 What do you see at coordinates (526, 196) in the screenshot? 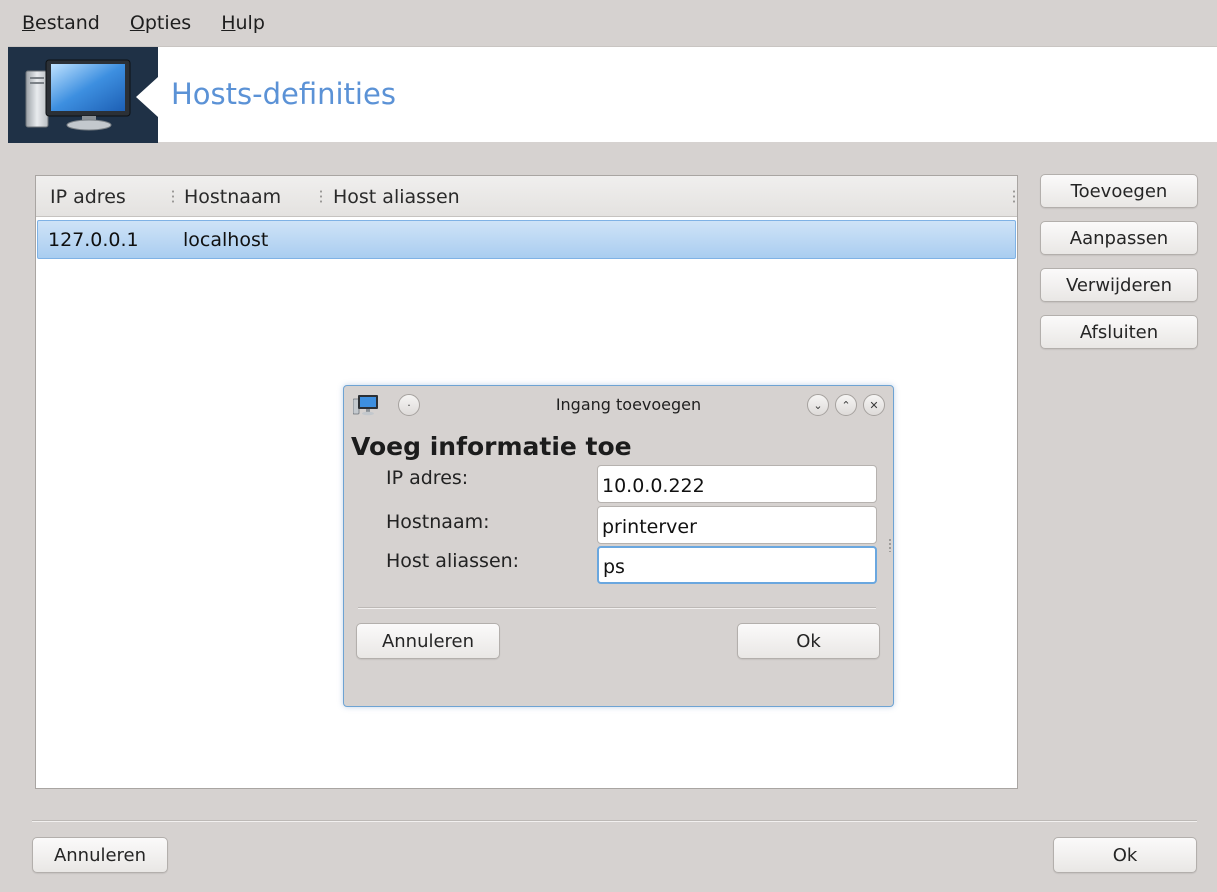
I see `table-header: IP adres Hostnaam Host aliassen` at bounding box center [526, 196].